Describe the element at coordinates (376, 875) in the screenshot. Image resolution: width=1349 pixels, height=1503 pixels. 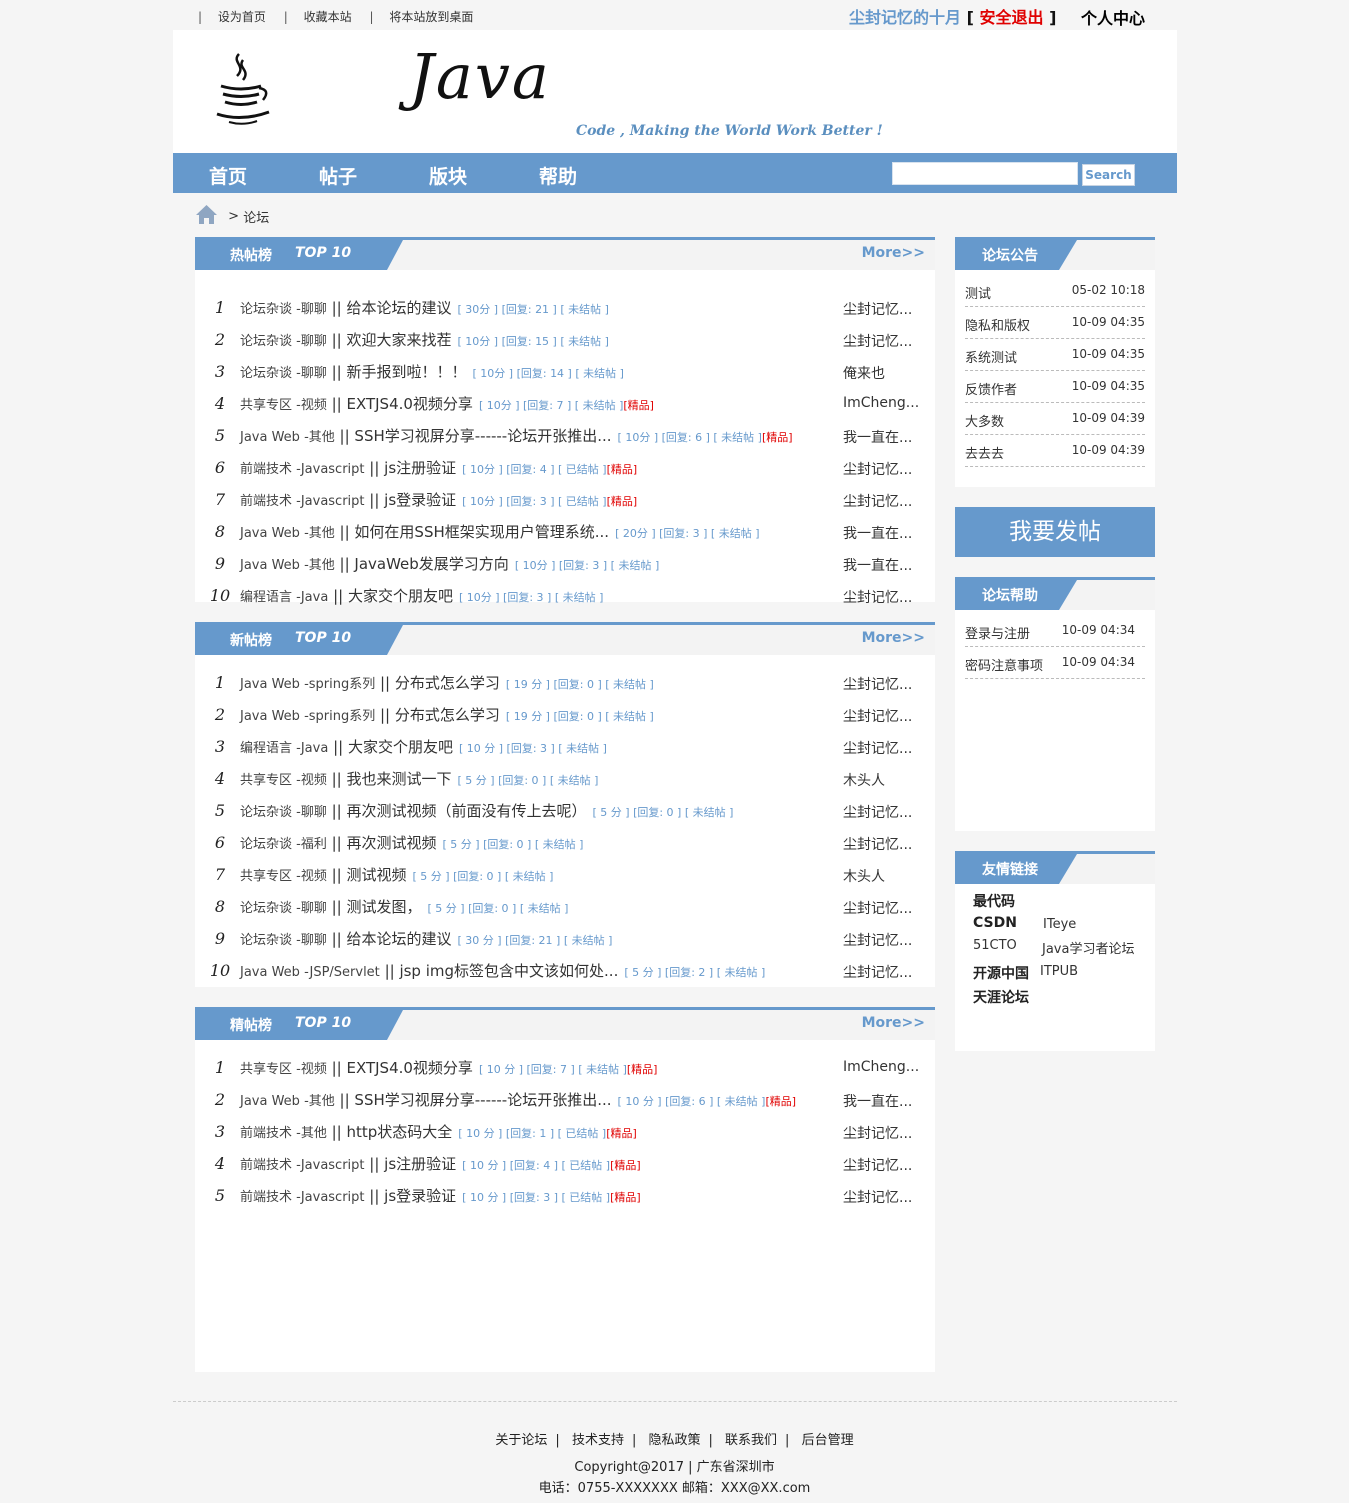
I see `post-title-text: 测试视频` at that location.